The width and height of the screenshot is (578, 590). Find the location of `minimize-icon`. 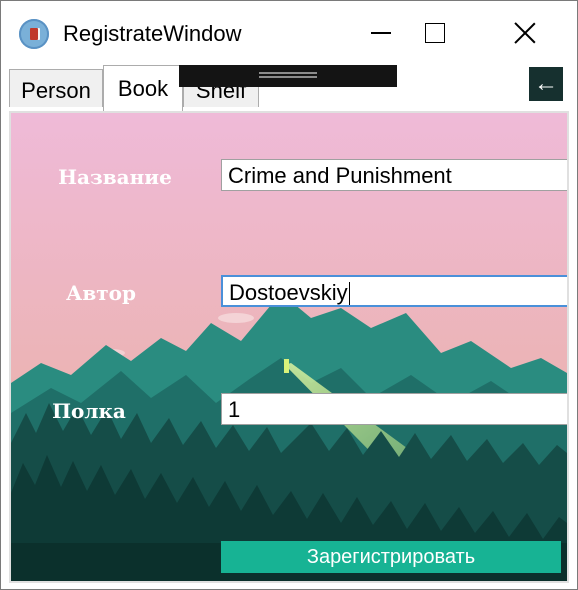

minimize-icon is located at coordinates (381, 33).